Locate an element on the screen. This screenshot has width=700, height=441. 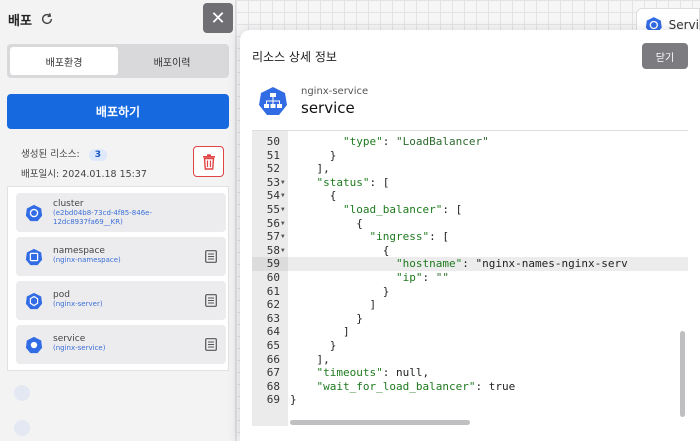
code-line: 60 "ip": "" is located at coordinates (470, 278).